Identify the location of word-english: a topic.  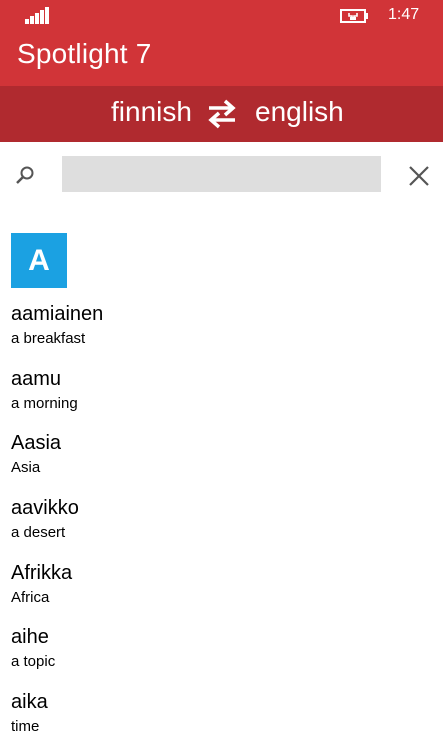
(33, 662).